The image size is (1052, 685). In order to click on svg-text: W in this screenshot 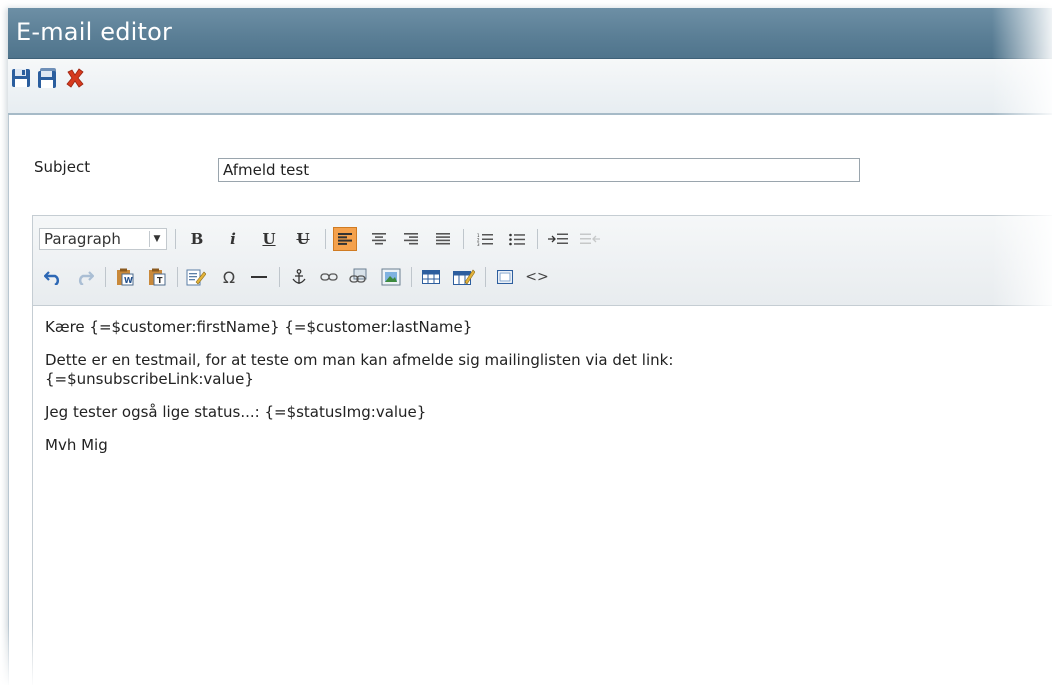, I will do `click(128, 280)`.